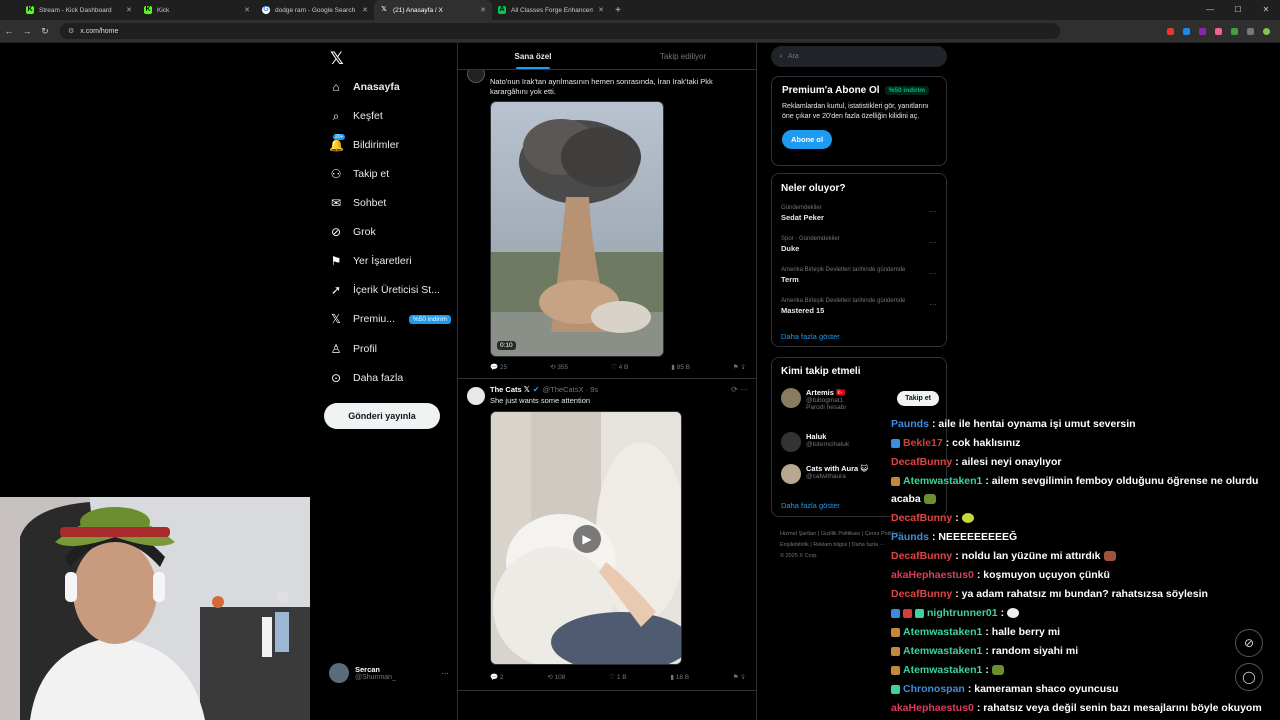 The width and height of the screenshot is (1280, 720). I want to click on tab-kick-dashboard: K Stream - Kick Dashboard ✕, so click(79, 10).